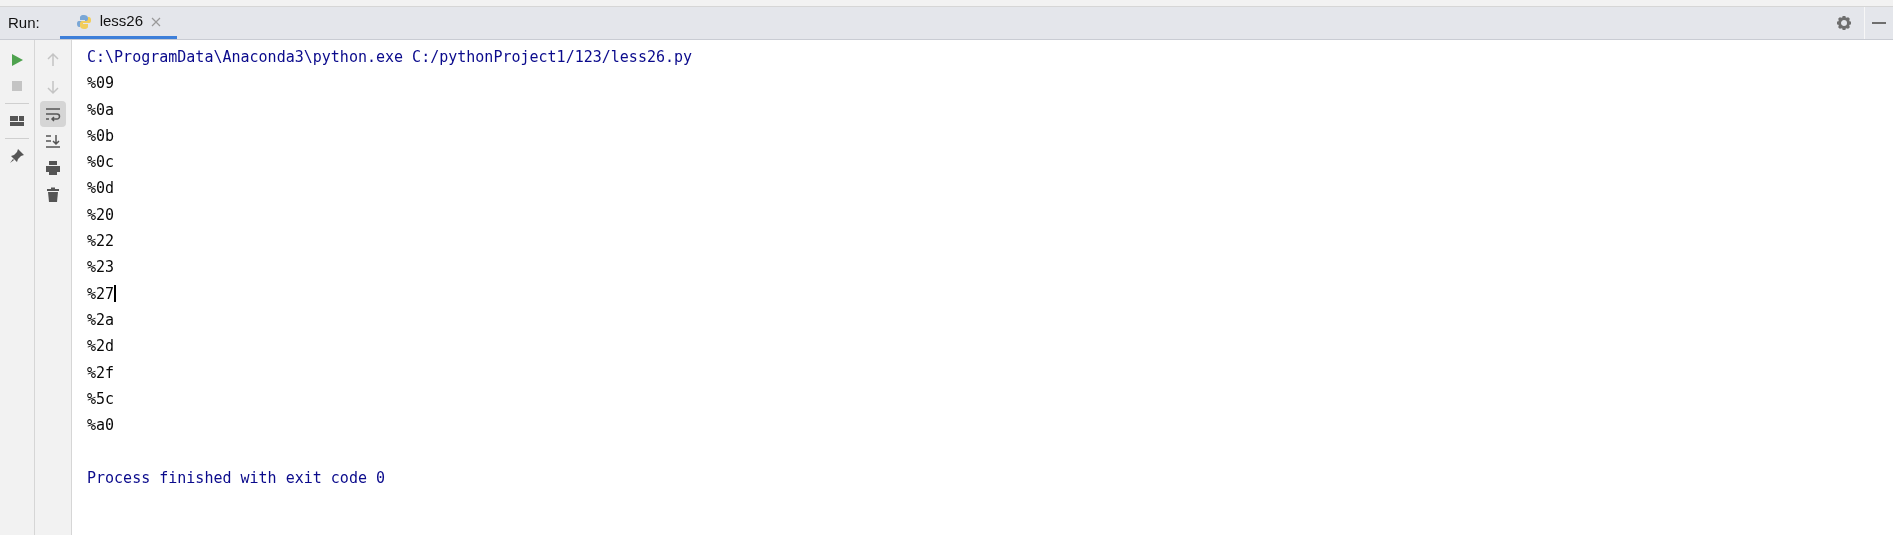  What do you see at coordinates (53, 141) in the screenshot?
I see `scroll-to-end-icon` at bounding box center [53, 141].